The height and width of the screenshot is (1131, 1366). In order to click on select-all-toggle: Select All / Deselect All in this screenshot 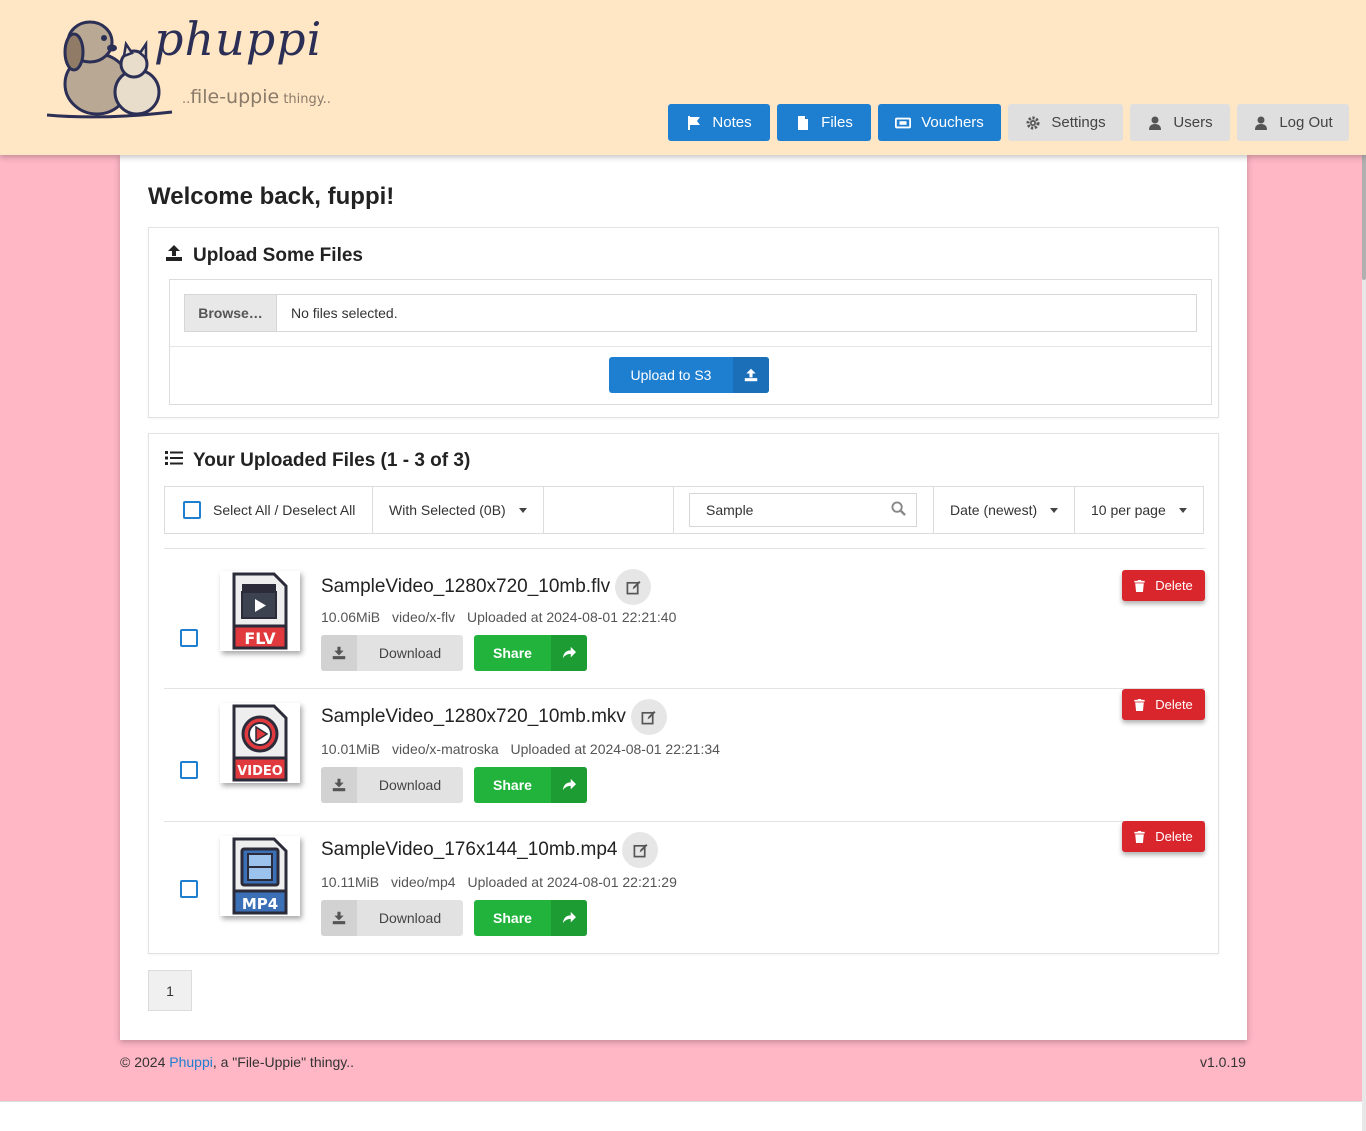, I will do `click(269, 510)`.